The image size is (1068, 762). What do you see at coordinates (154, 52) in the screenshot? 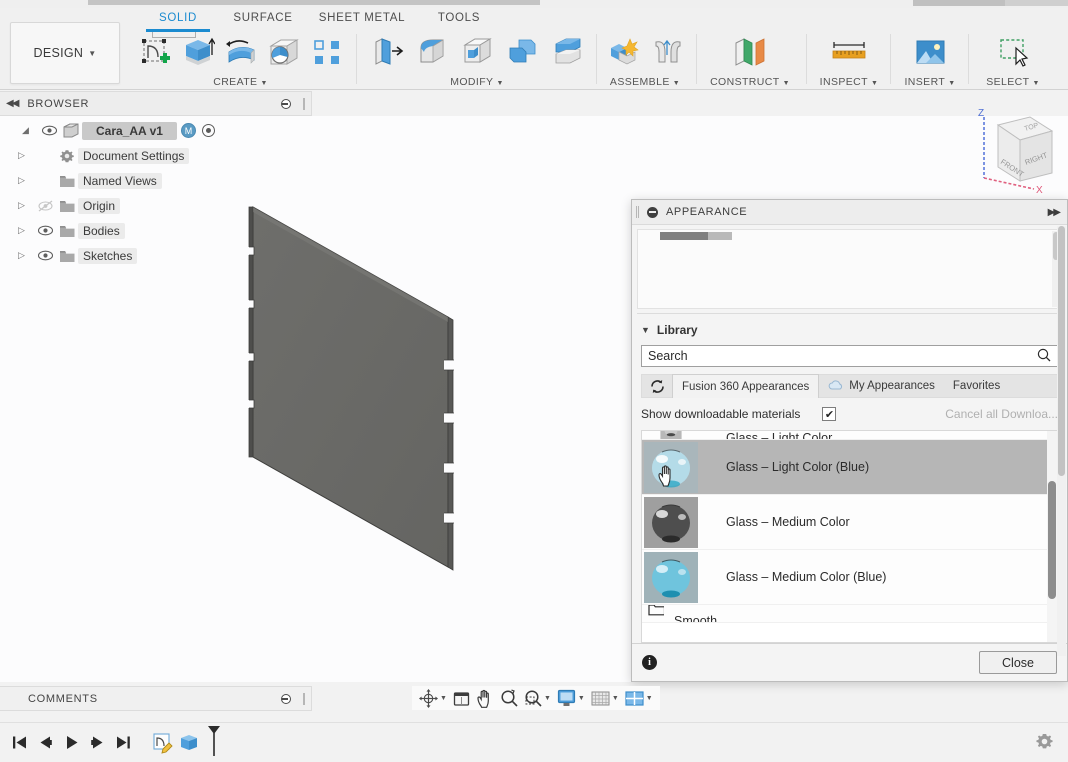
I see `create-sketch-icon` at bounding box center [154, 52].